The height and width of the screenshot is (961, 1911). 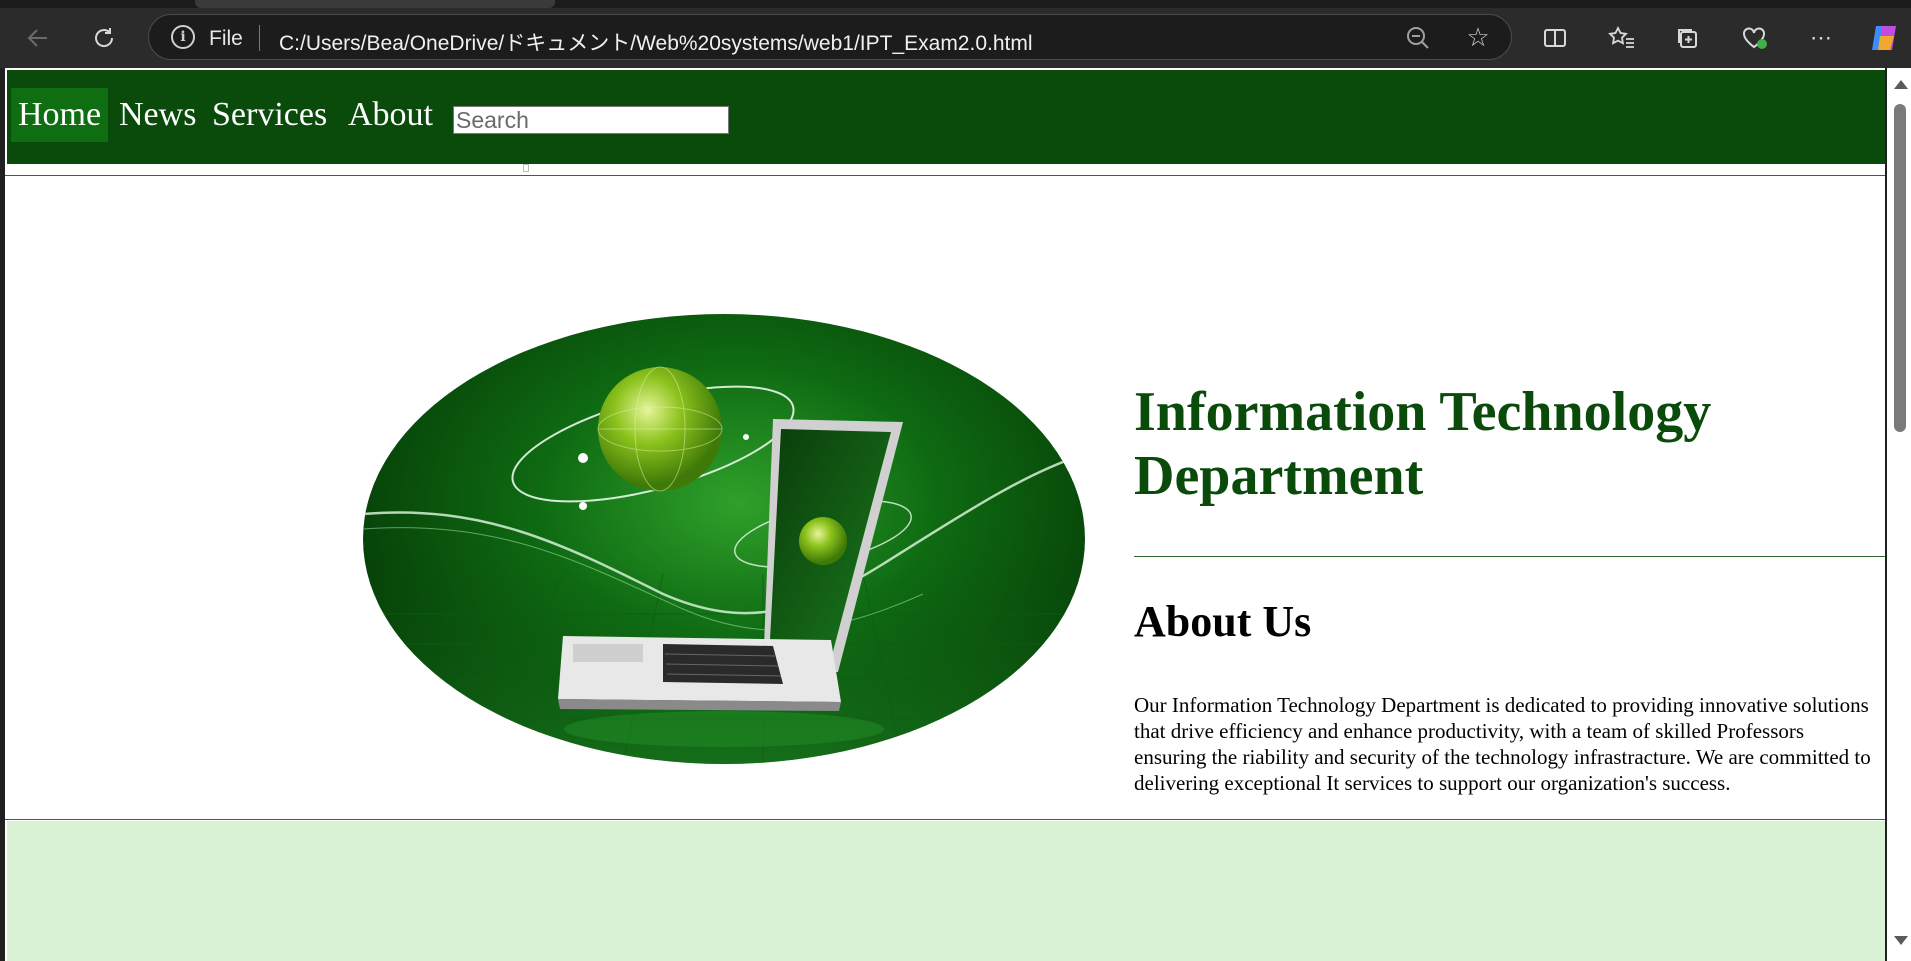 I want to click on active-tab, so click(x=375, y=4).